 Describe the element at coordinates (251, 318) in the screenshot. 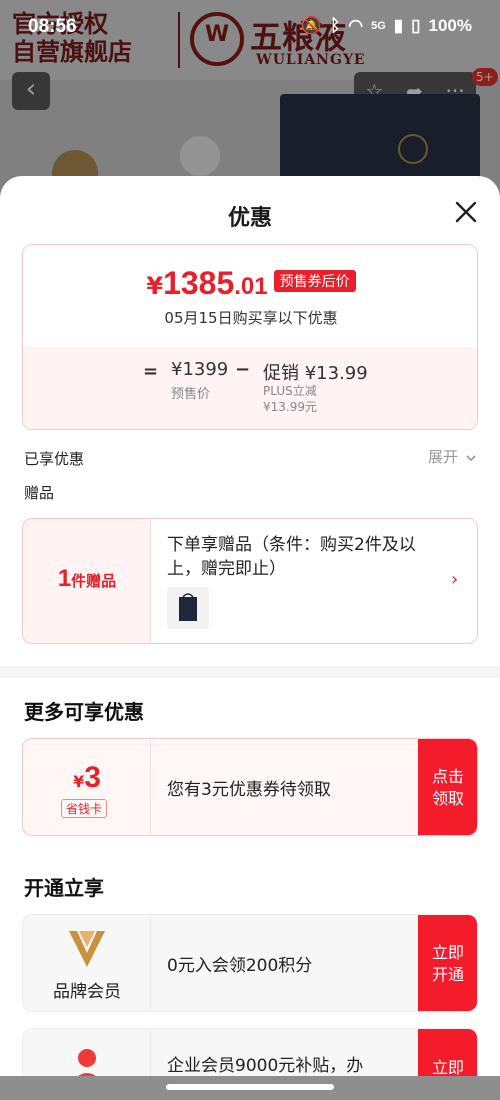

I see `price-subtitle: 05月15日购买享以下优惠` at that location.